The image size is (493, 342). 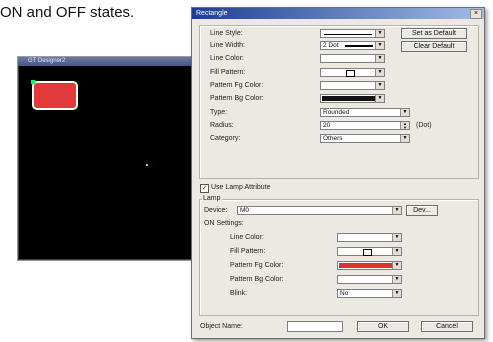 I want to click on pattern-bg-color-swatch, so click(x=349, y=98).